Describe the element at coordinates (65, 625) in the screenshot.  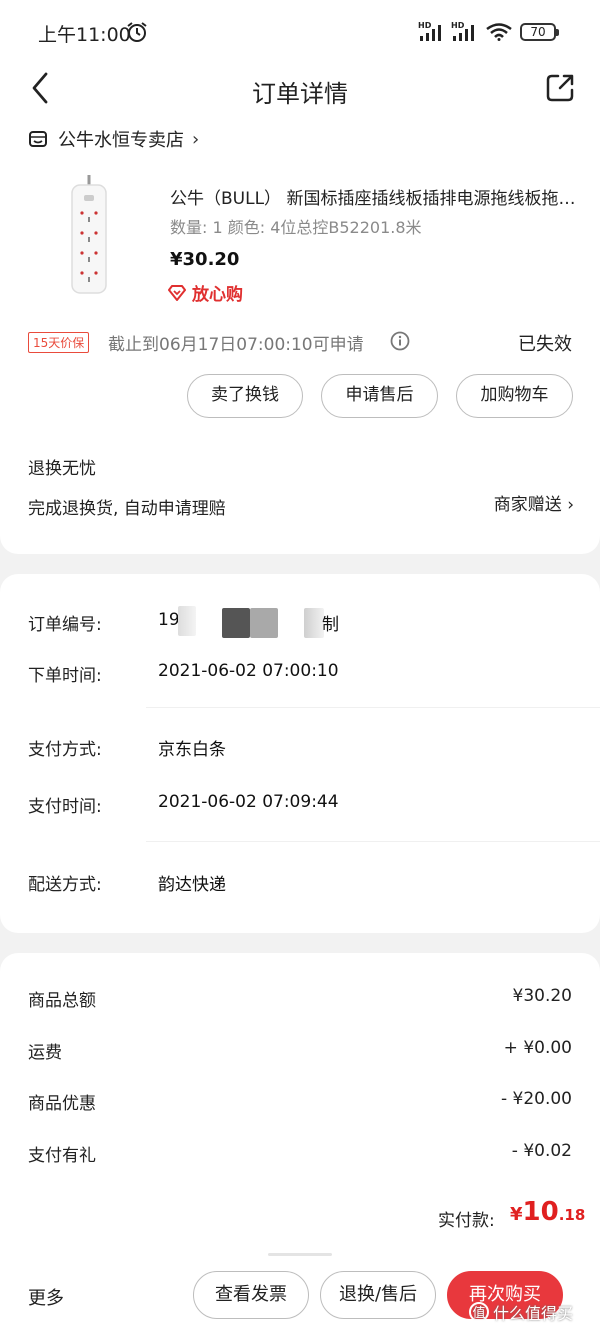
I see `order-number-label: 订单编号:` at that location.